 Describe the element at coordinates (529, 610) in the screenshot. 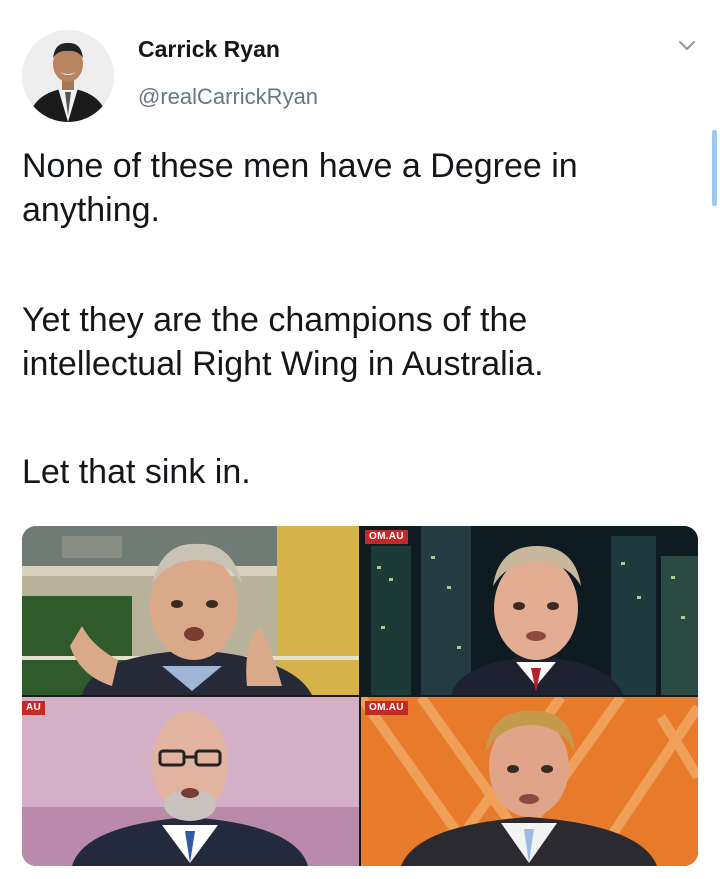

I see `media-photo-top-right: OM.AU` at that location.